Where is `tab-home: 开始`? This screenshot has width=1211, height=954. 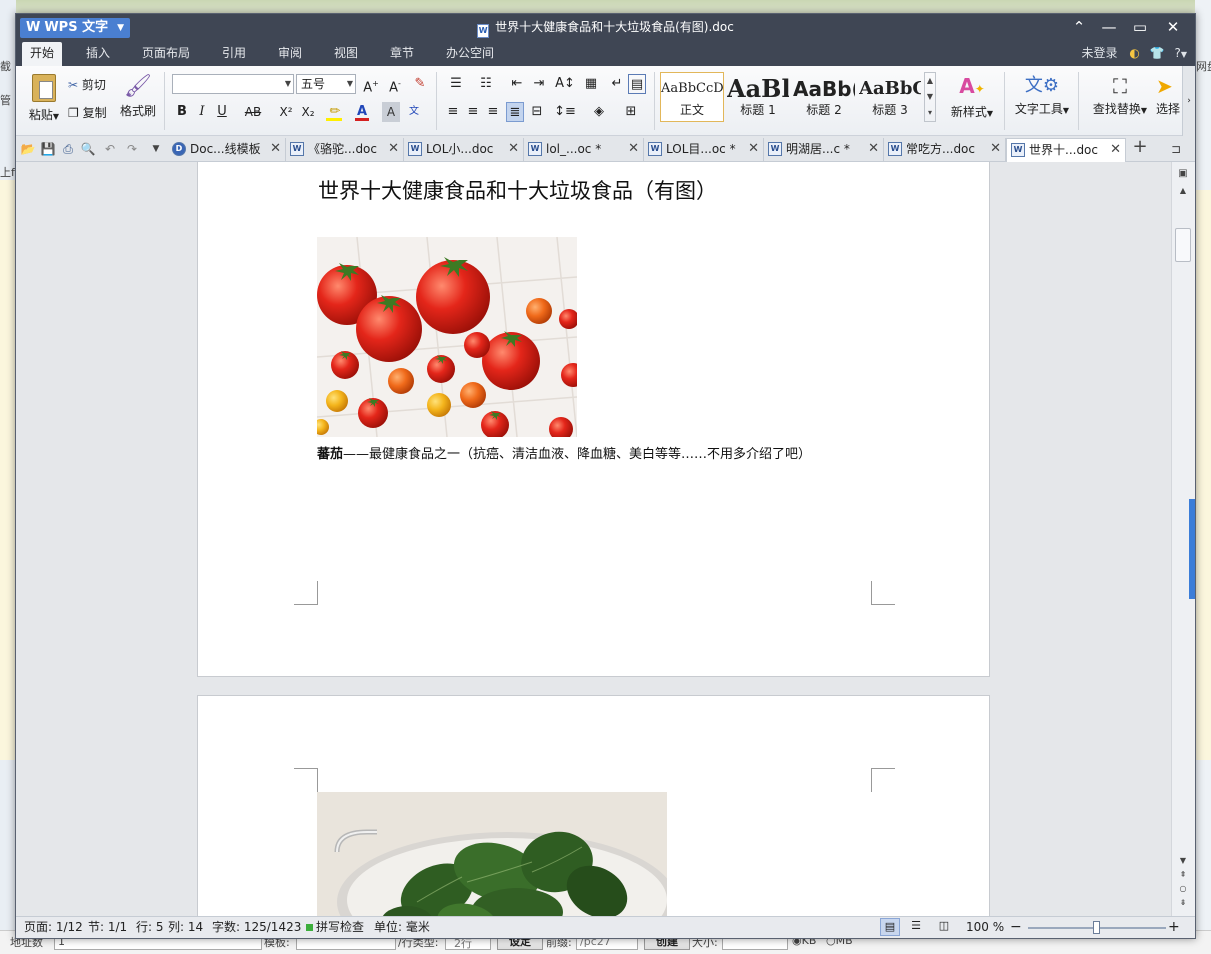
tab-home: 开始 is located at coordinates (42, 54).